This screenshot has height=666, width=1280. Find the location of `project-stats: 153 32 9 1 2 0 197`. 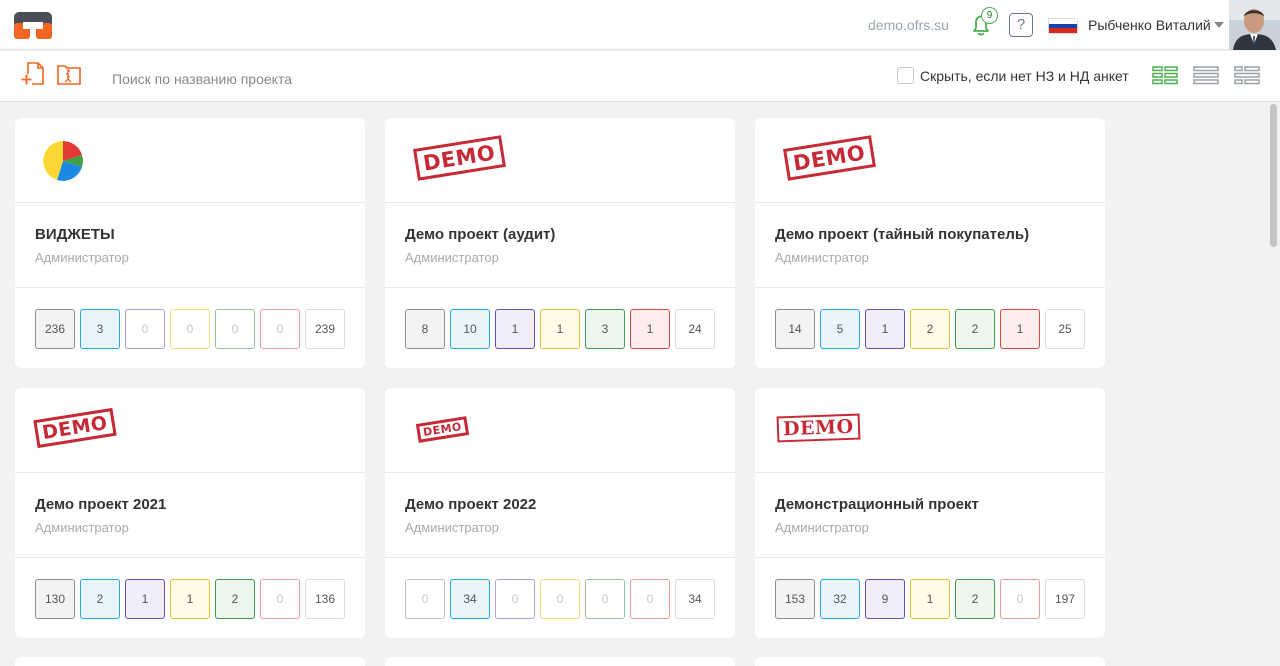

project-stats: 153 32 9 1 2 0 197 is located at coordinates (930, 597).